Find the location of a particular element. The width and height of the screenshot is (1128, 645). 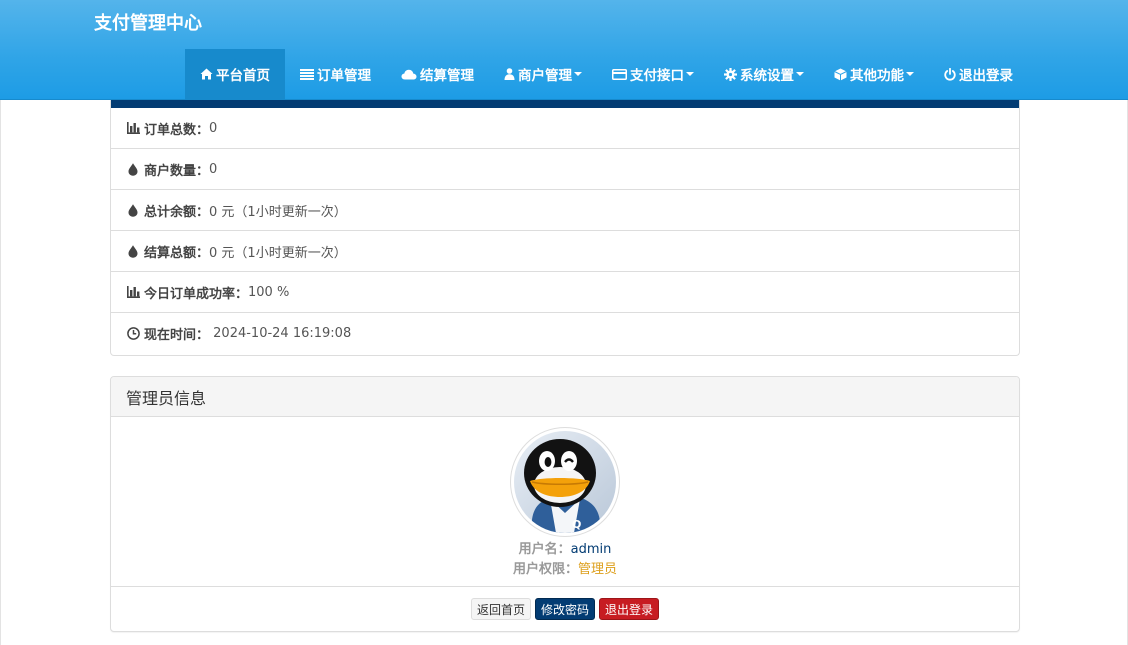

cloud-icon is located at coordinates (409, 74).